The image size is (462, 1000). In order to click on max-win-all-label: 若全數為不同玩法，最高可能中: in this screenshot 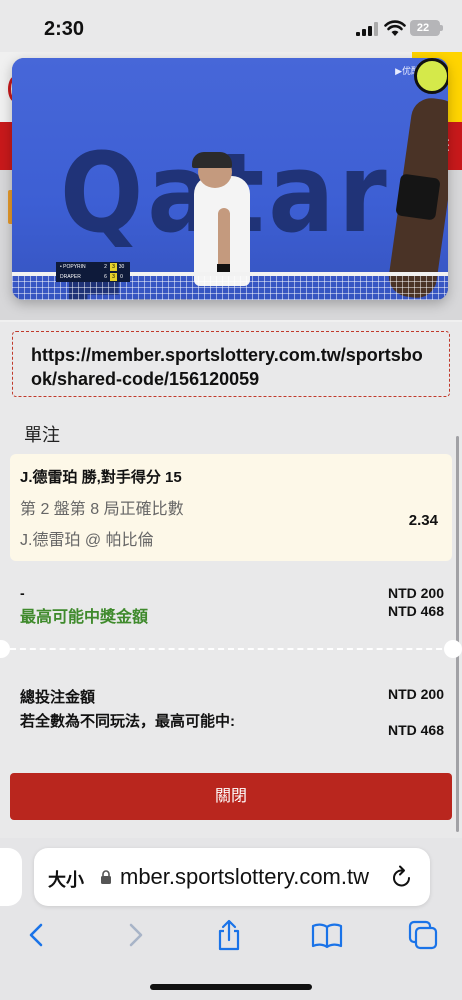, I will do `click(127, 721)`.